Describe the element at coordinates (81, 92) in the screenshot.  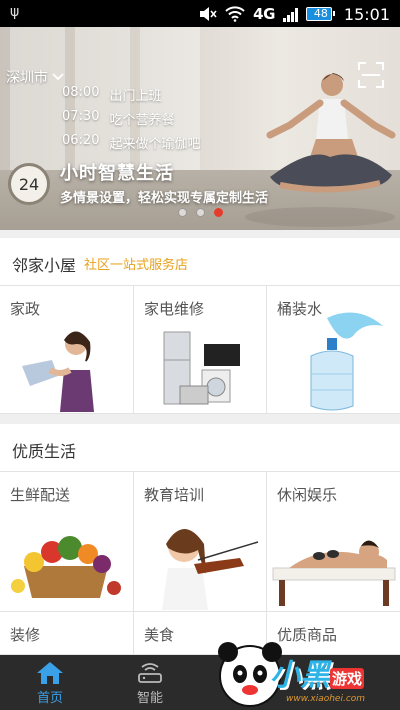
I see `schedule-time: 08:00` at that location.